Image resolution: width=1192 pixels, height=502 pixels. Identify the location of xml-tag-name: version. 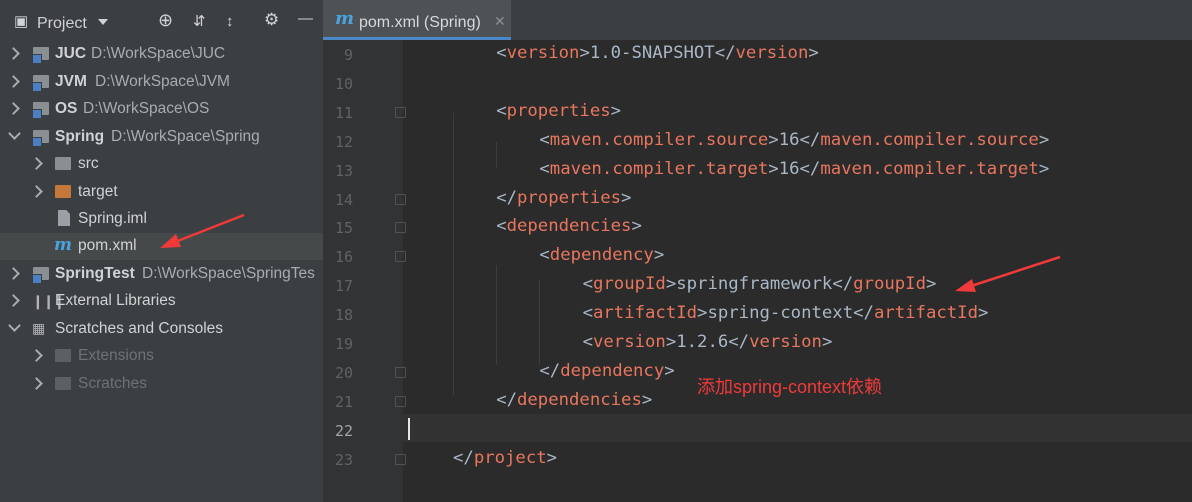
(629, 342).